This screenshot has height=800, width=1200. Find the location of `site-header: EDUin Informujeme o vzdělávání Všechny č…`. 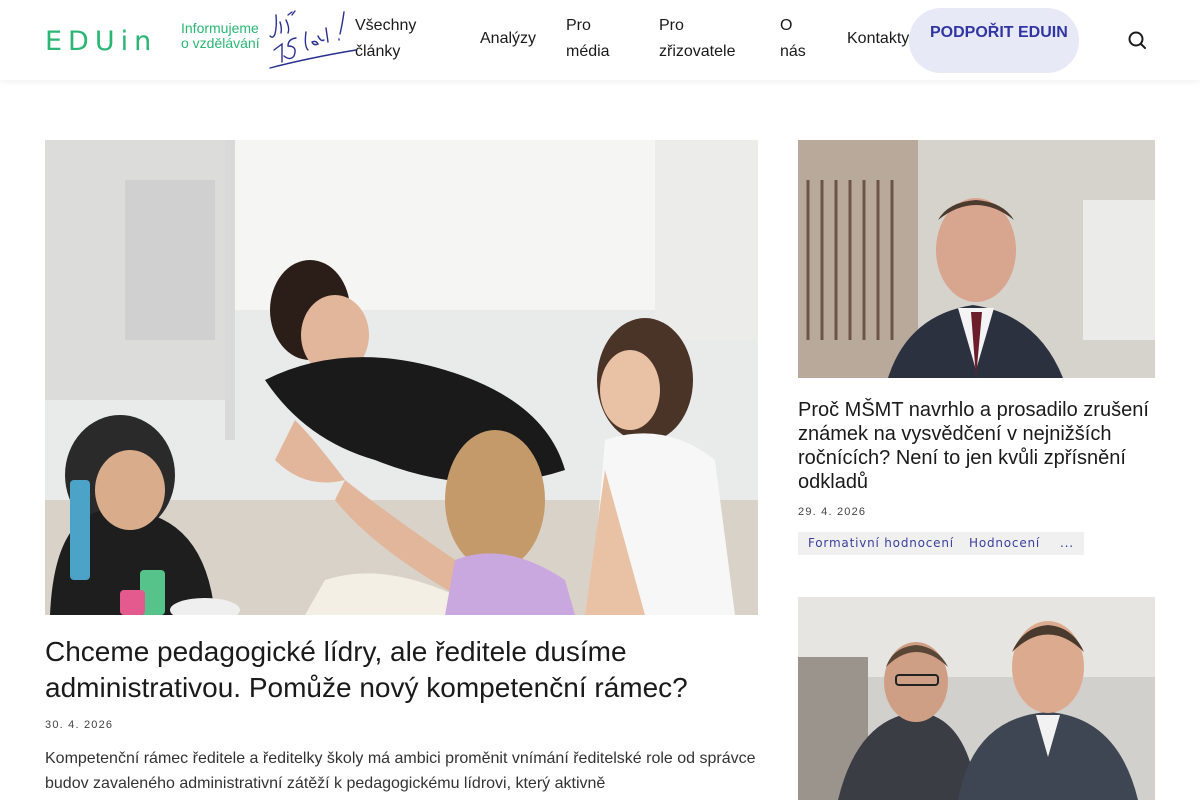

site-header: EDUin Informujeme o vzdělávání Všechny č… is located at coordinates (600, 40).